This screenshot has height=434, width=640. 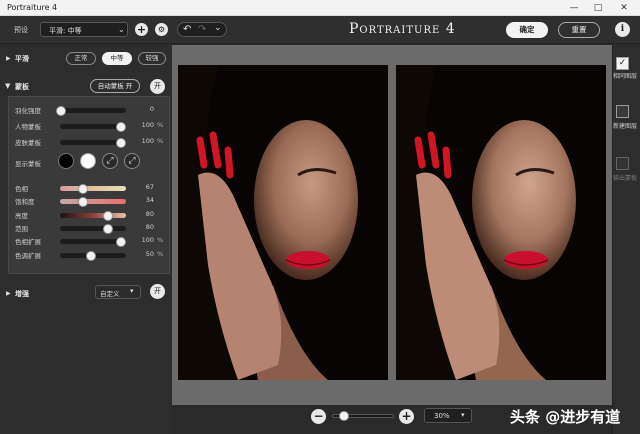 What do you see at coordinates (28, 164) in the screenshot?
I see `show-mask-label: 显示蒙板` at bounding box center [28, 164].